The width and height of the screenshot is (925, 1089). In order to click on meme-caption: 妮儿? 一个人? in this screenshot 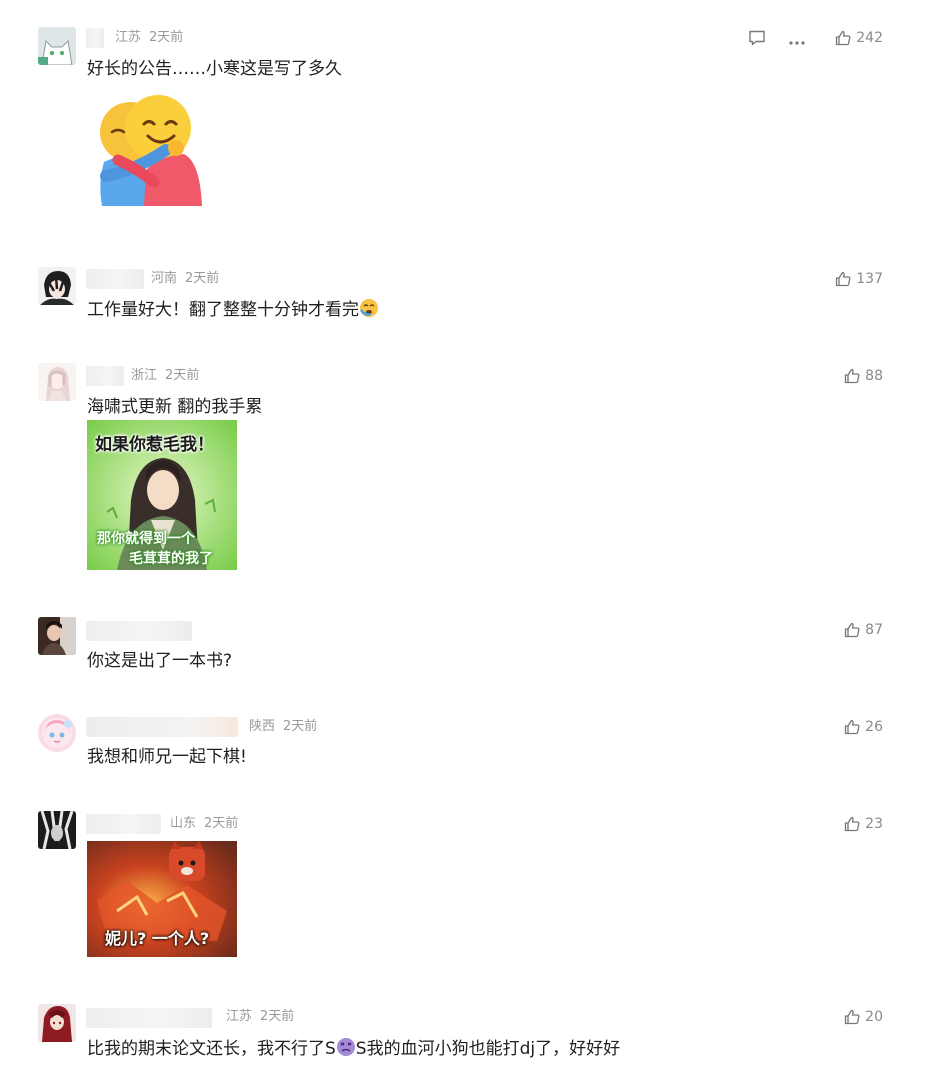, I will do `click(157, 938)`.